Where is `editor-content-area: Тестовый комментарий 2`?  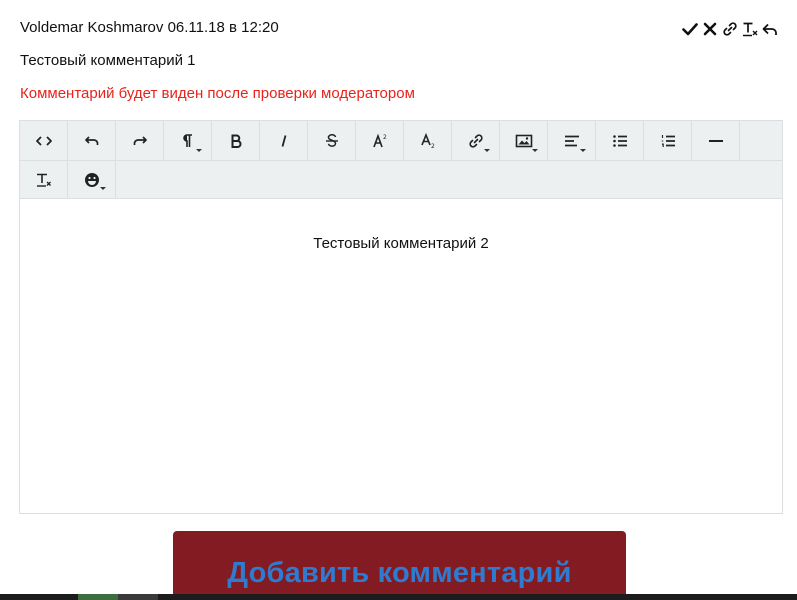
editor-content-area: Тестовый комментарий 2 is located at coordinates (401, 225).